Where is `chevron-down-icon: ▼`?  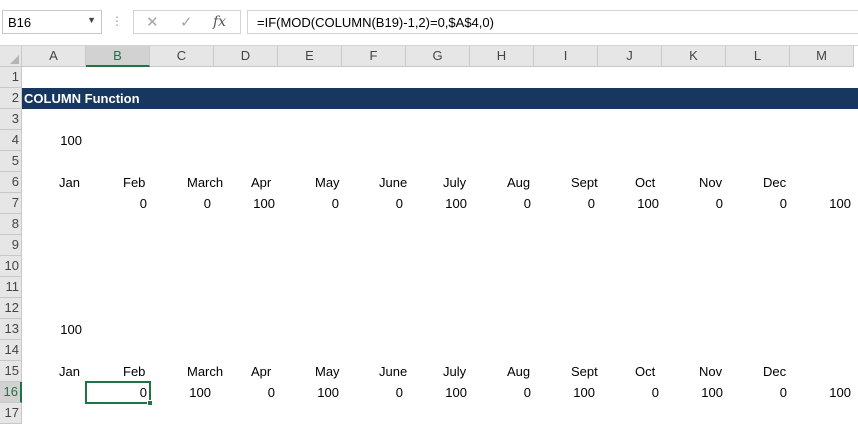 chevron-down-icon: ▼ is located at coordinates (91, 20).